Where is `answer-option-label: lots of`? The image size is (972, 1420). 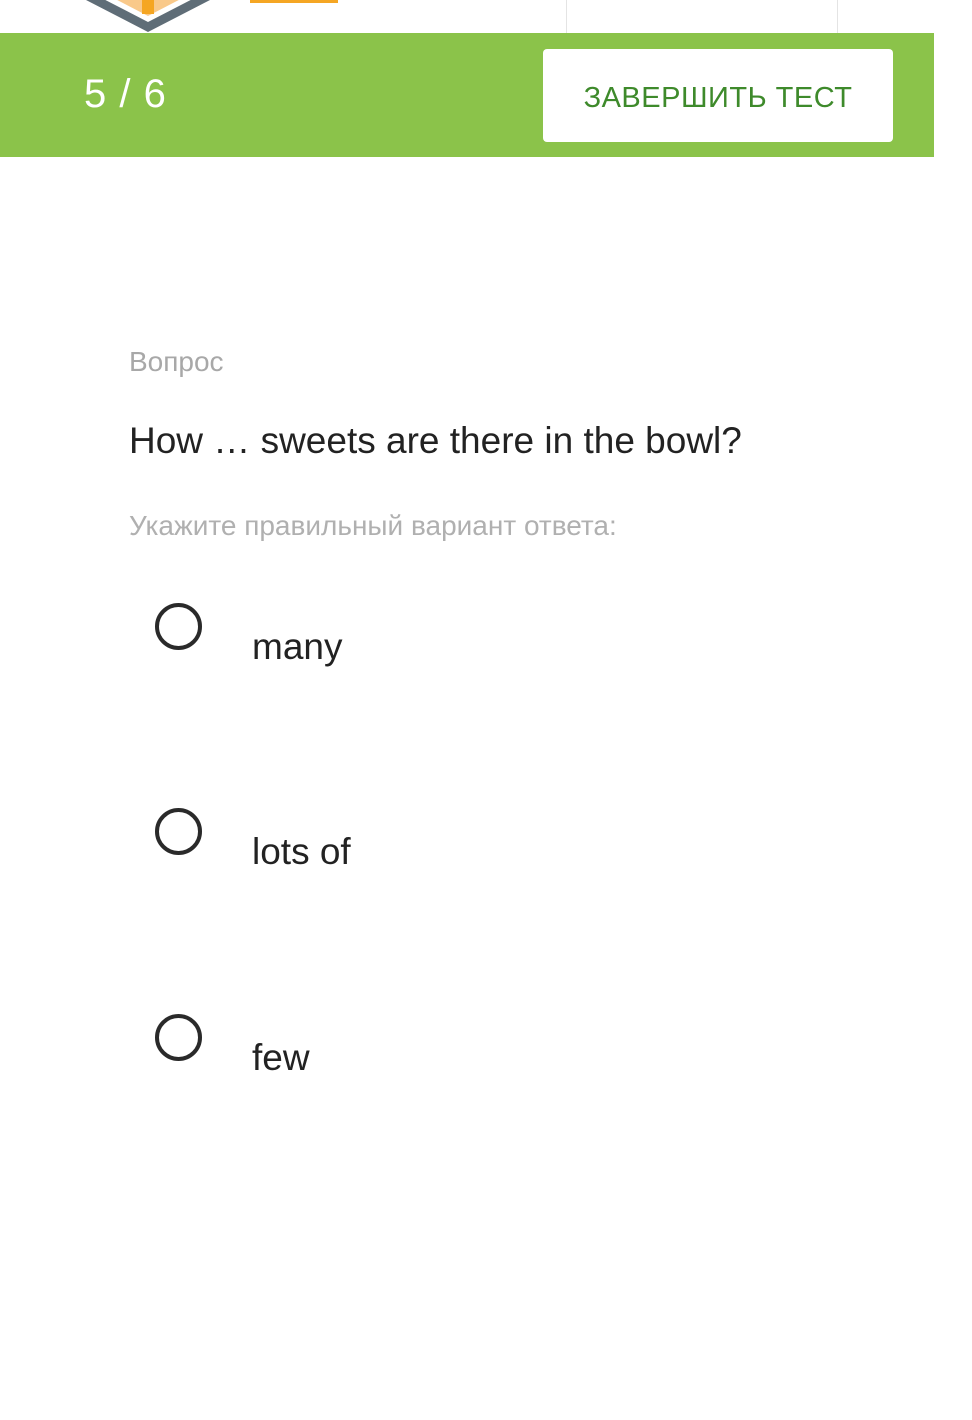 answer-option-label: lots of is located at coordinates (301, 851).